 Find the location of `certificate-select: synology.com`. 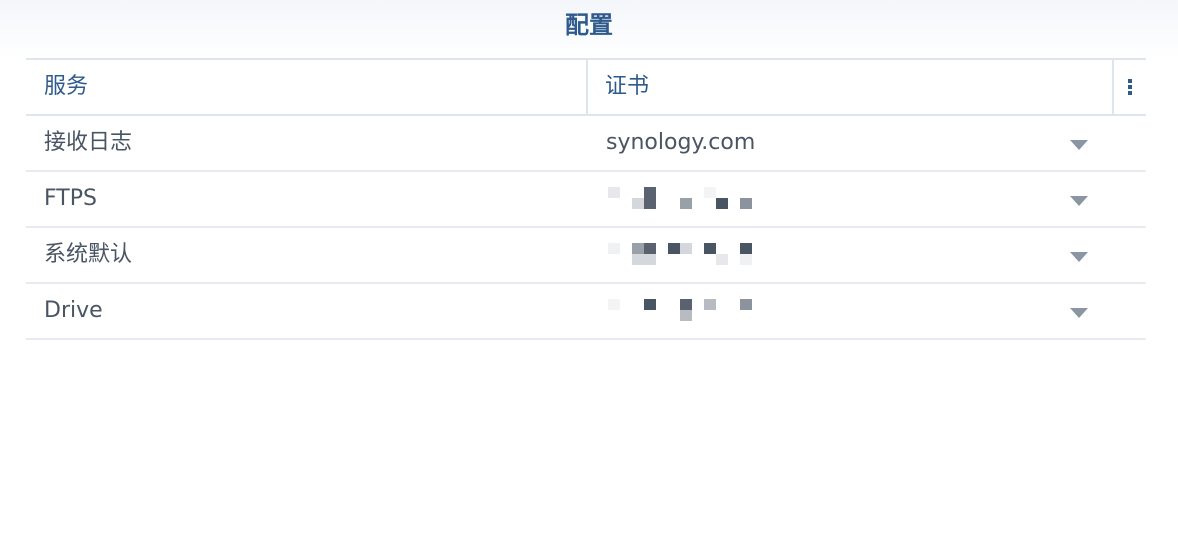

certificate-select: synology.com is located at coordinates (680, 143).